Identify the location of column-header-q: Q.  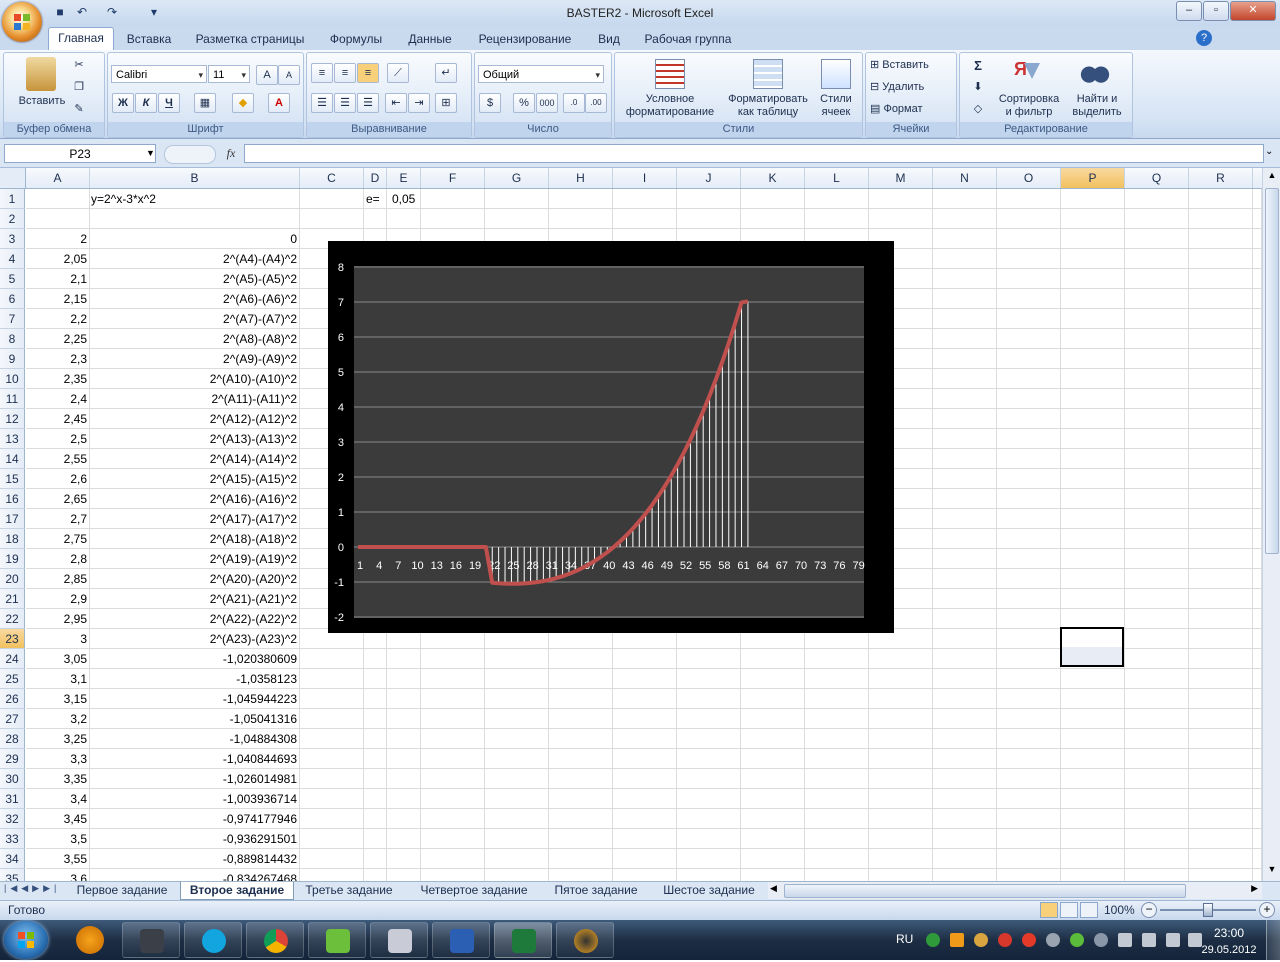
(1157, 178).